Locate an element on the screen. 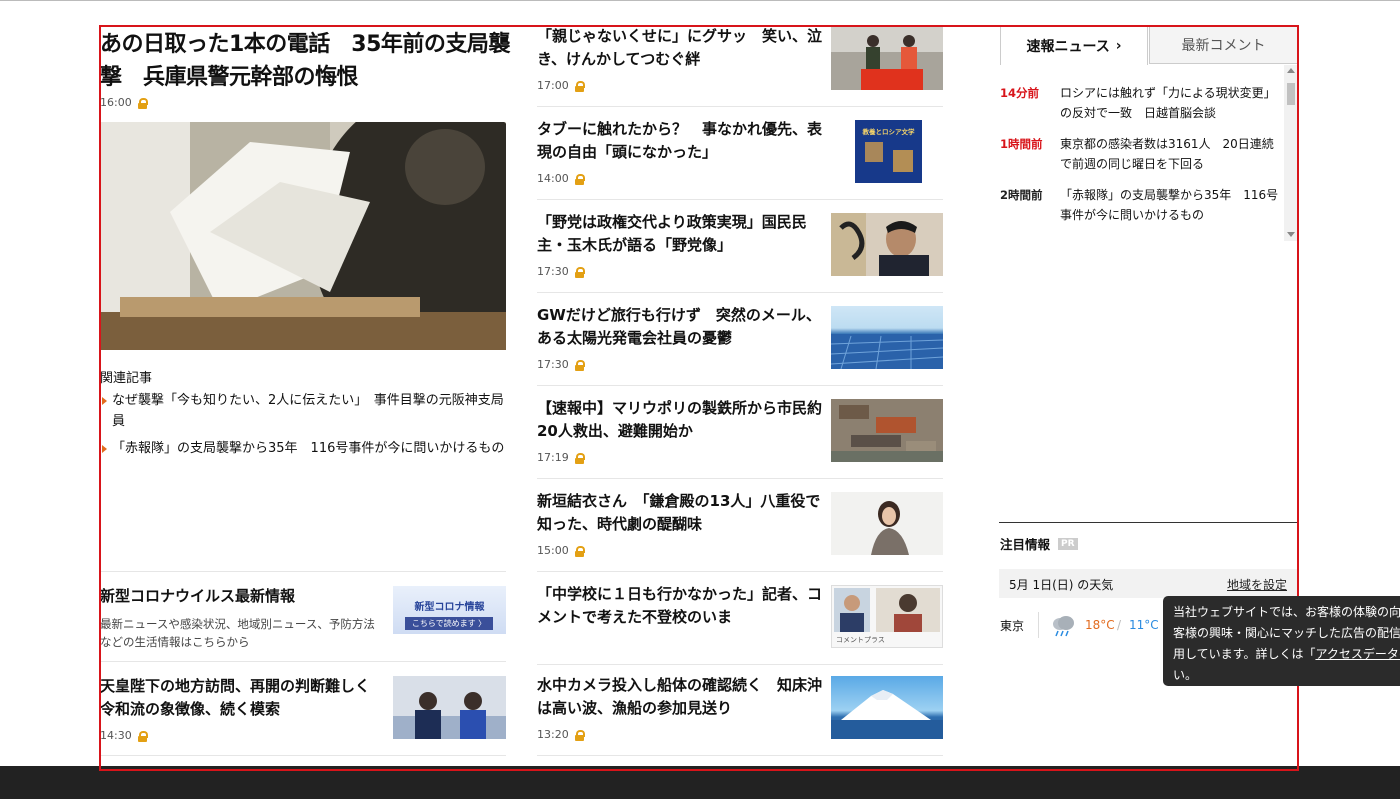 This screenshot has width=1400, height=799. notice-text: 用しています。詳しくは「 is located at coordinates (1244, 654).